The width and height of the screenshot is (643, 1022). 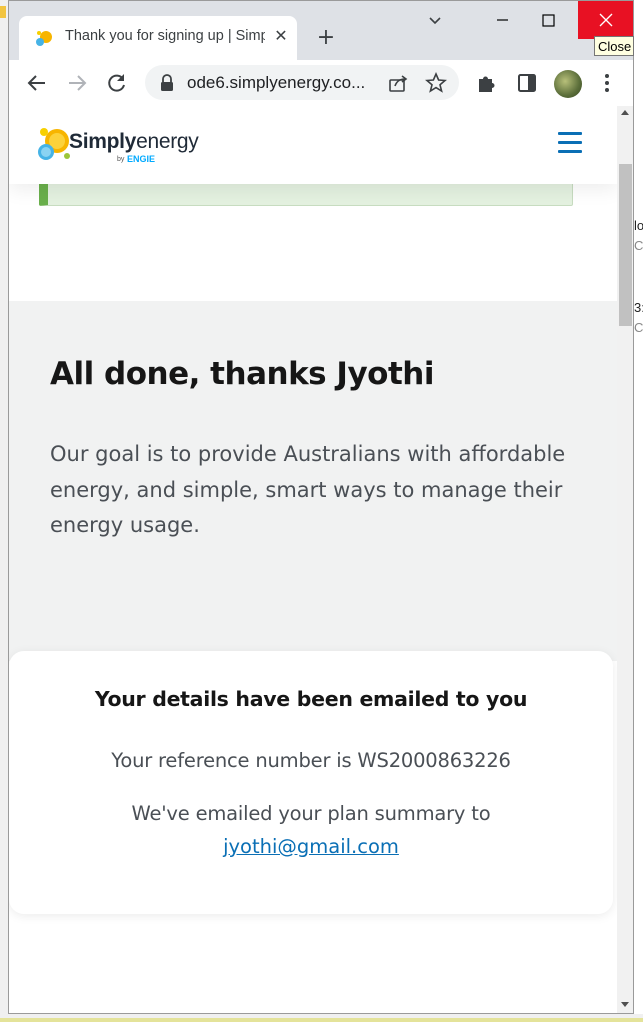 What do you see at coordinates (311, 813) in the screenshot?
I see `email-intro-text: We've emailed your plan summary to` at bounding box center [311, 813].